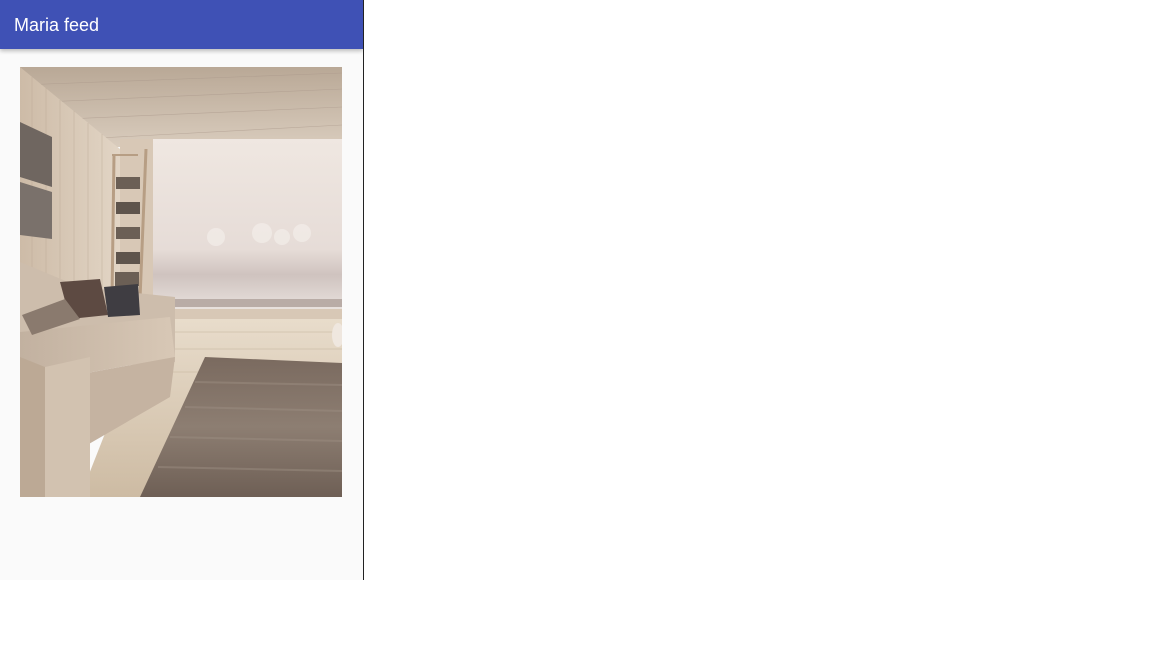 The width and height of the screenshot is (1152, 648). I want to click on window, so click(247, 224).